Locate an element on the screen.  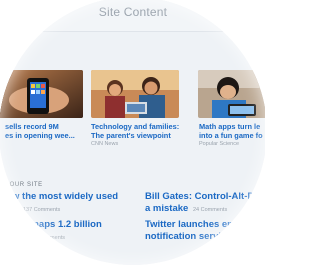
story-right-1: Bill Gates: Control-Alt-Dele is located at coordinates (205, 196).